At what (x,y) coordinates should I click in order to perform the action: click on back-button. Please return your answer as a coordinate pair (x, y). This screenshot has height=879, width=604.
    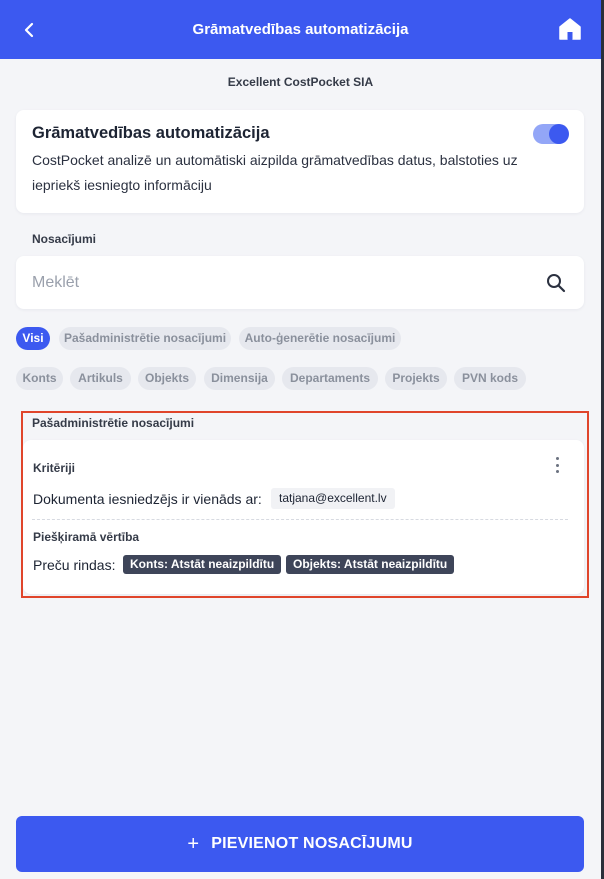
    Looking at the image, I should click on (29, 30).